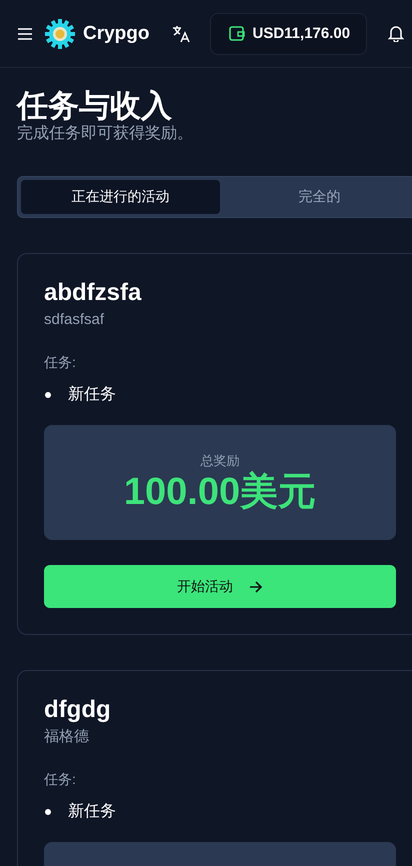 Image resolution: width=412 pixels, height=866 pixels. I want to click on bell-icon, so click(396, 33).